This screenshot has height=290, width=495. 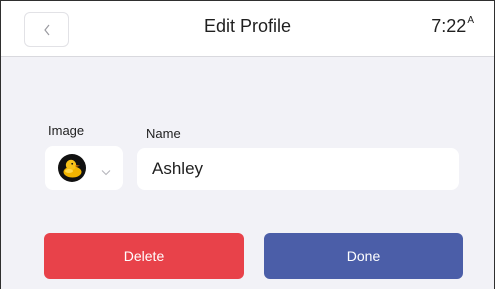 What do you see at coordinates (298, 169) in the screenshot?
I see `name-field` at bounding box center [298, 169].